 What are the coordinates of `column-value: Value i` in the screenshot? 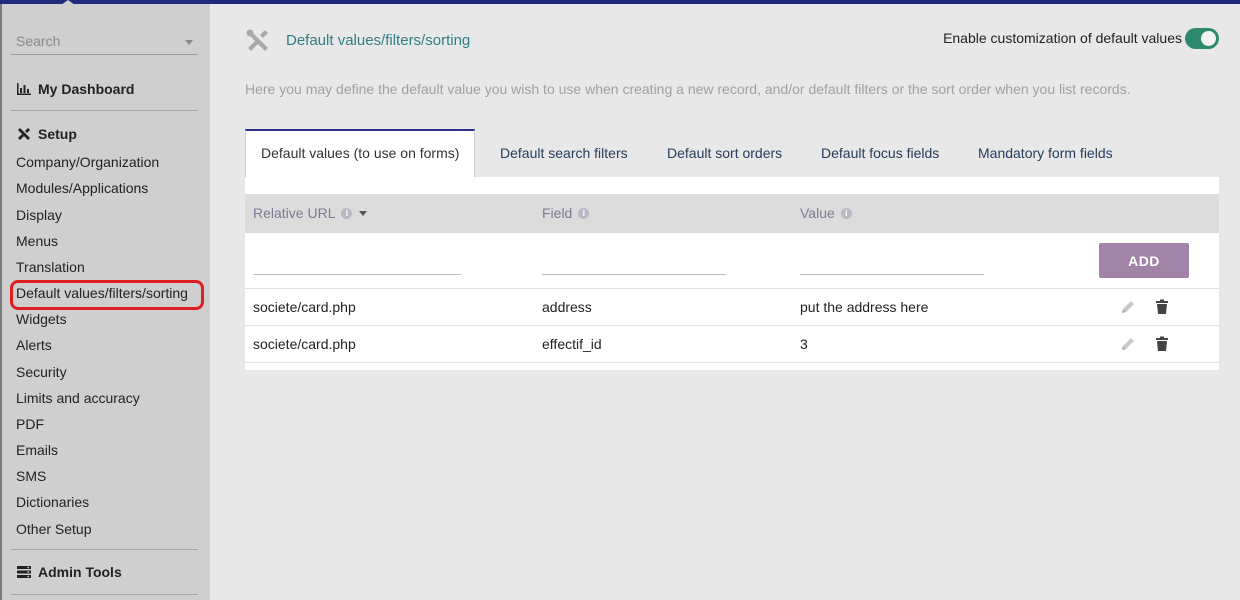 It's located at (826, 213).